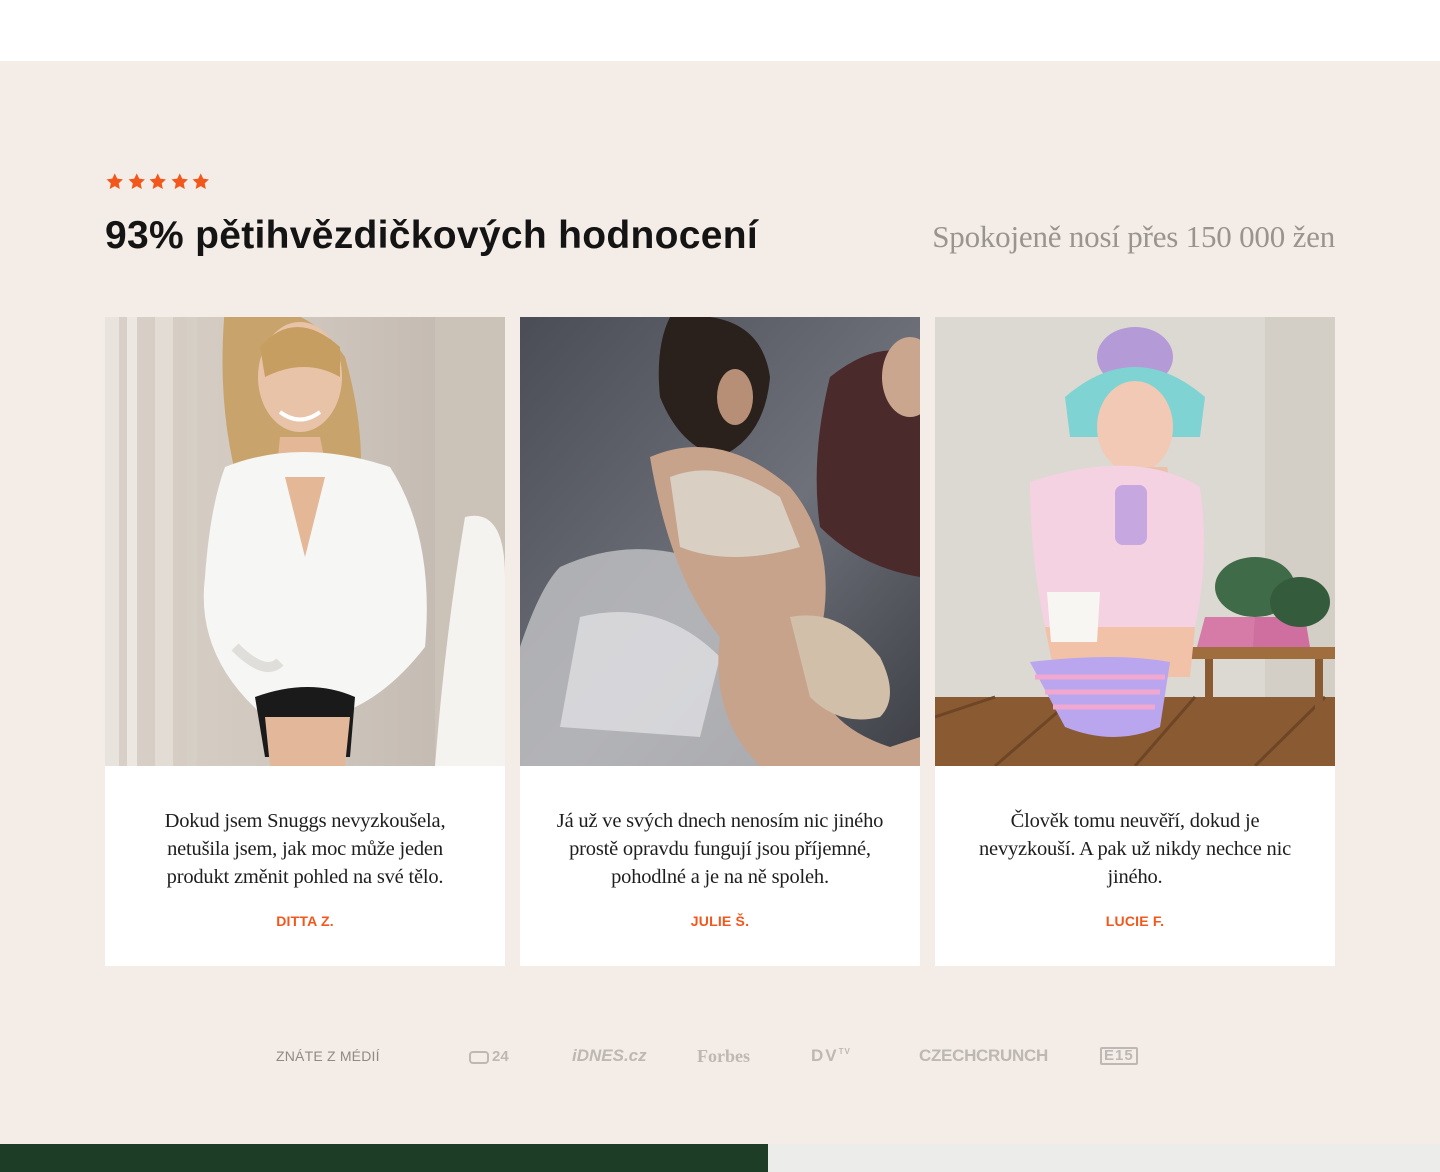 This screenshot has height=1172, width=1440. What do you see at coordinates (720, 921) in the screenshot?
I see `review-author: JULIE Š.` at bounding box center [720, 921].